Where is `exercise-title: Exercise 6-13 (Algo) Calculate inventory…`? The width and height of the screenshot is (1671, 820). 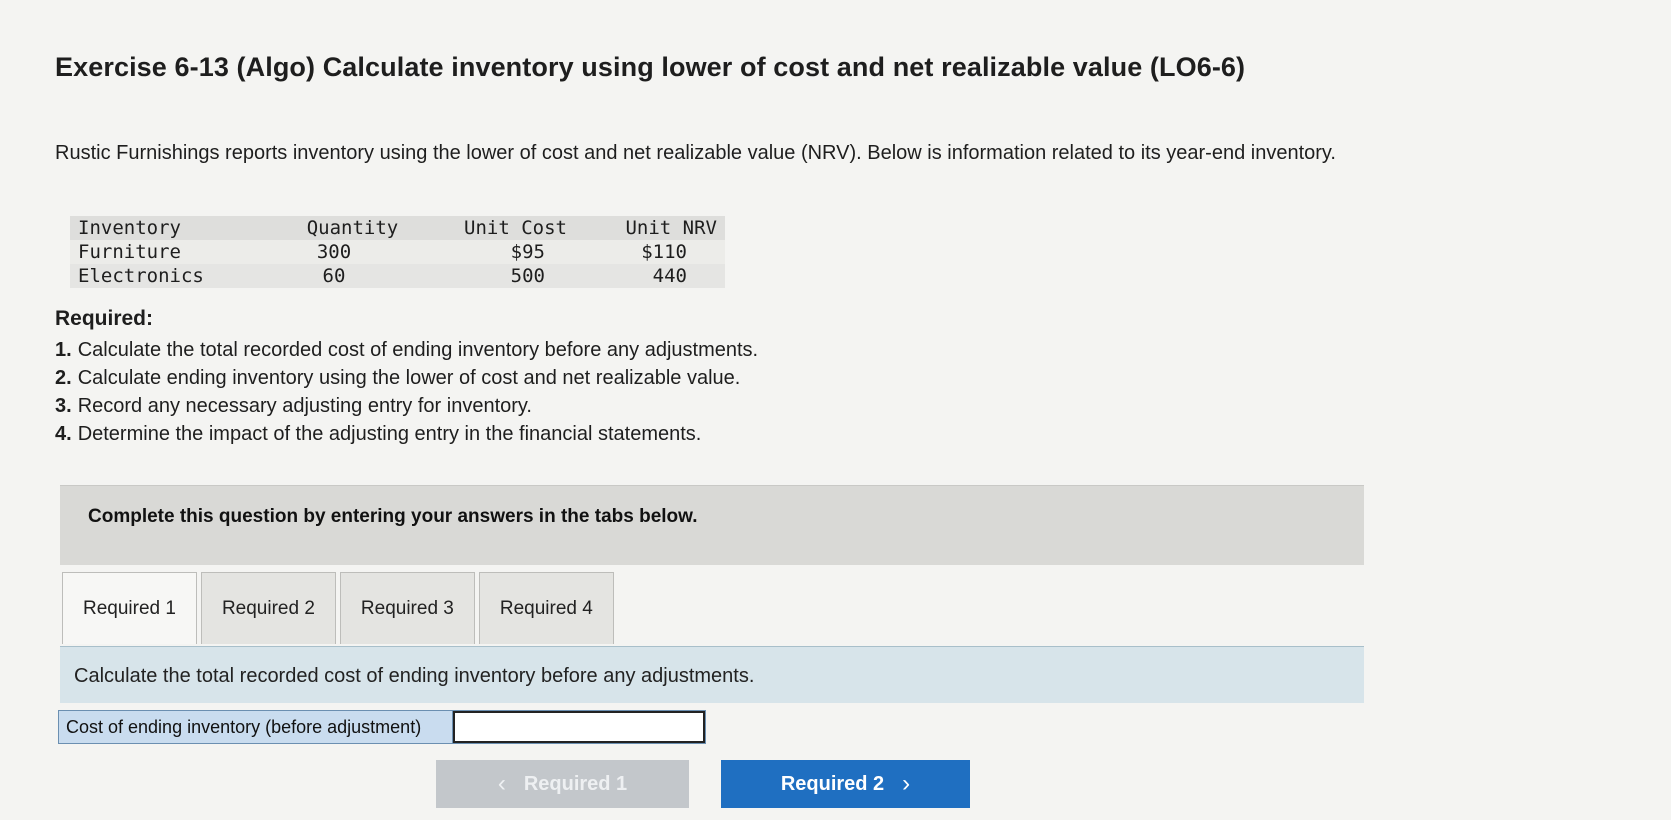
exercise-title: Exercise 6-13 (Algo) Calculate inventory… is located at coordinates (650, 67).